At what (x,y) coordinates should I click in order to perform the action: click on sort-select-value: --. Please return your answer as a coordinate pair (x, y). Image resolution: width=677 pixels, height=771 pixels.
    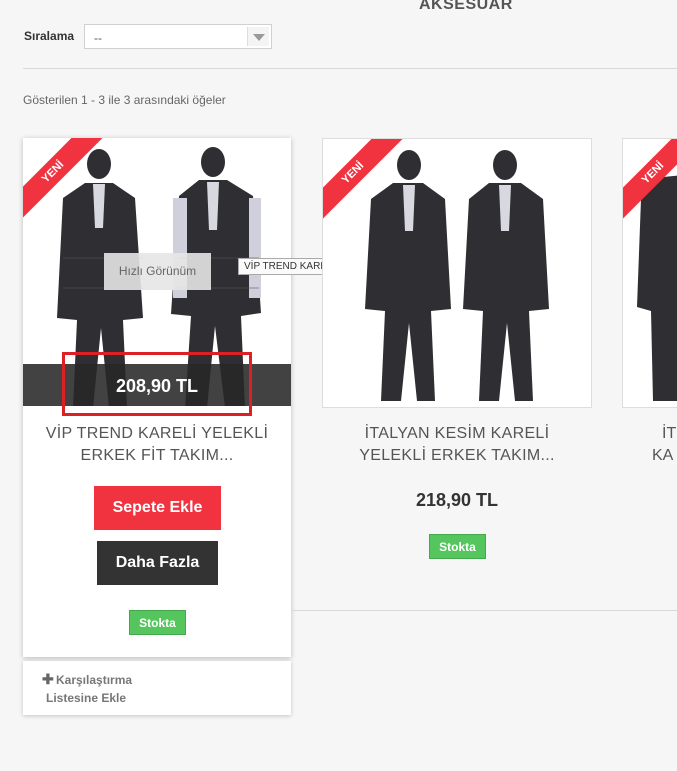
    Looking at the image, I should click on (98, 38).